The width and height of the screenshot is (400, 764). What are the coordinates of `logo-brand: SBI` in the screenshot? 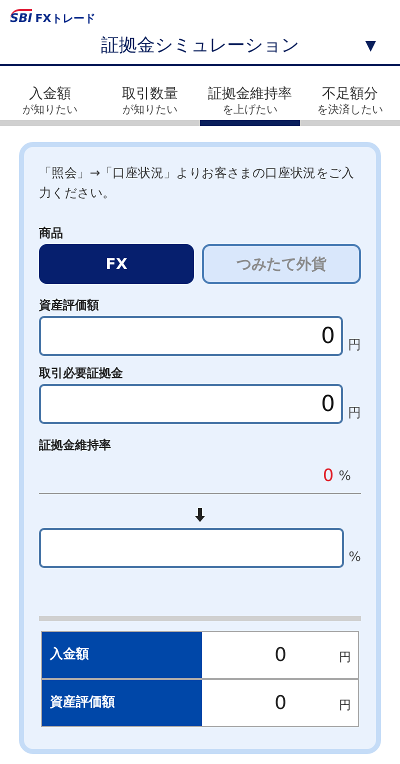 It's located at (21, 17).